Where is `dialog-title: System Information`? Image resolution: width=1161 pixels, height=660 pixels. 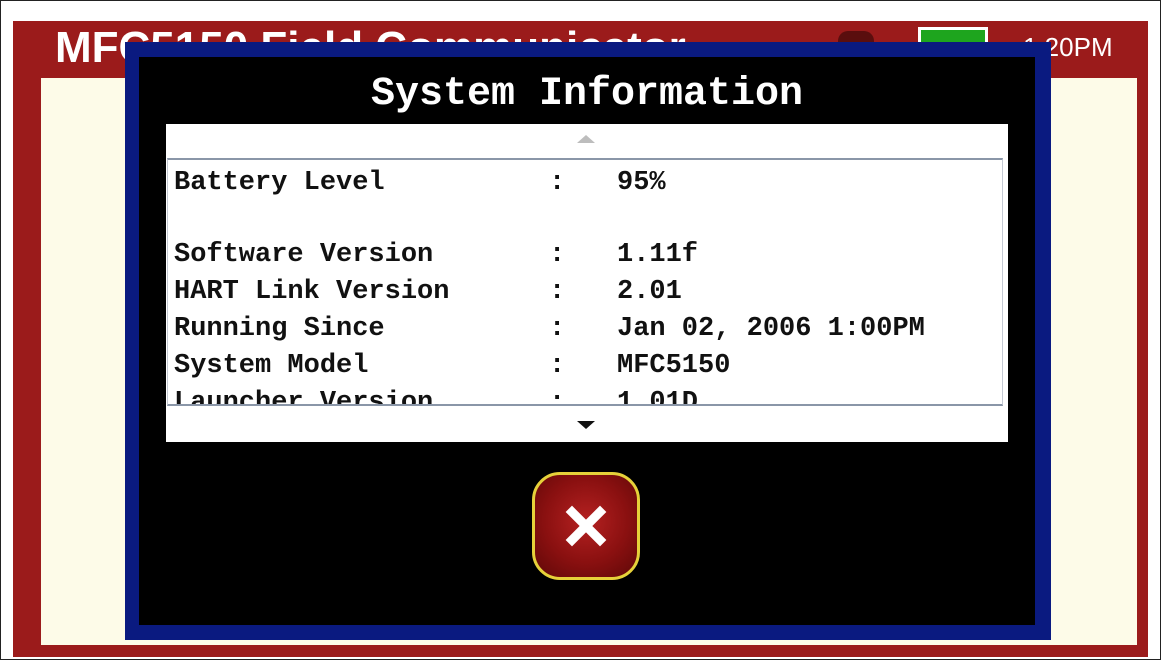 dialog-title: System Information is located at coordinates (587, 94).